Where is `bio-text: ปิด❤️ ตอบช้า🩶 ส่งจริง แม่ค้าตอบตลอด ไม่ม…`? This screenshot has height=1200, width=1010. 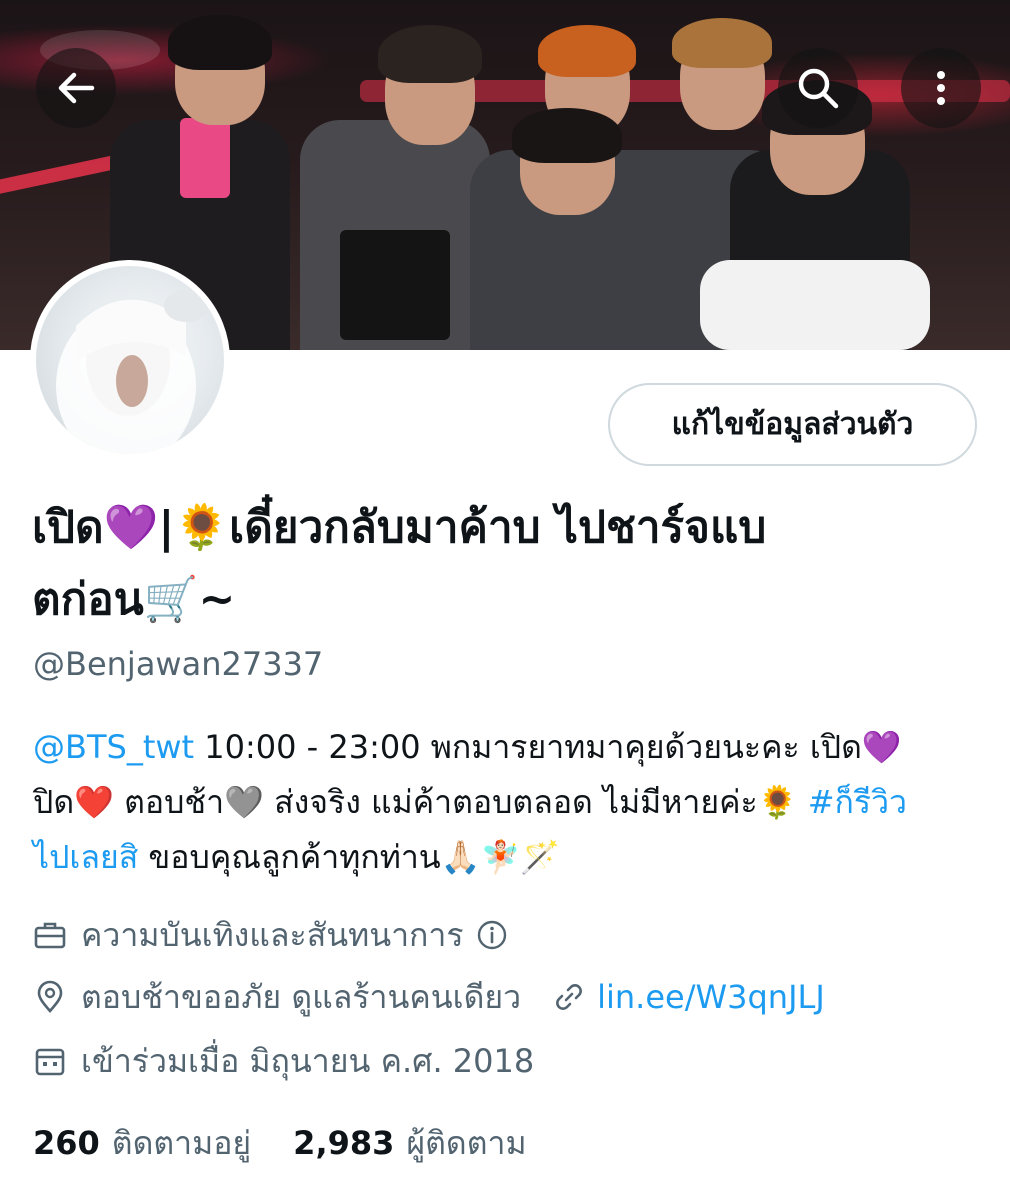 bio-text: ปิด❤️ ตอบช้า🩶 ส่งจริง แม่ค้าตอบตลอด ไม่ม… is located at coordinates (420, 802).